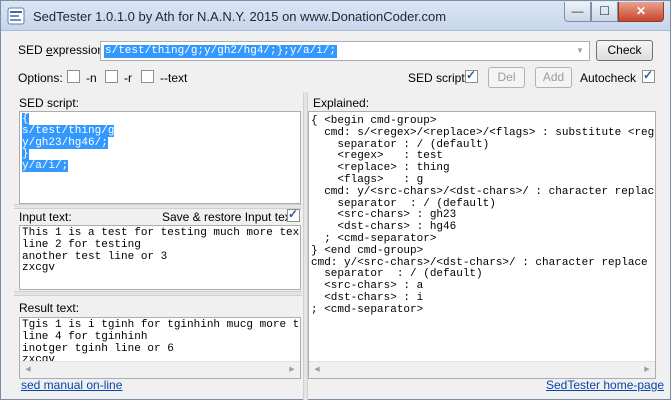 The height and width of the screenshot is (400, 671). What do you see at coordinates (221, 51) in the screenshot?
I see `expression-value: s/test/thing/g;y/gh2/hg4/;};y/a/i/;` at bounding box center [221, 51].